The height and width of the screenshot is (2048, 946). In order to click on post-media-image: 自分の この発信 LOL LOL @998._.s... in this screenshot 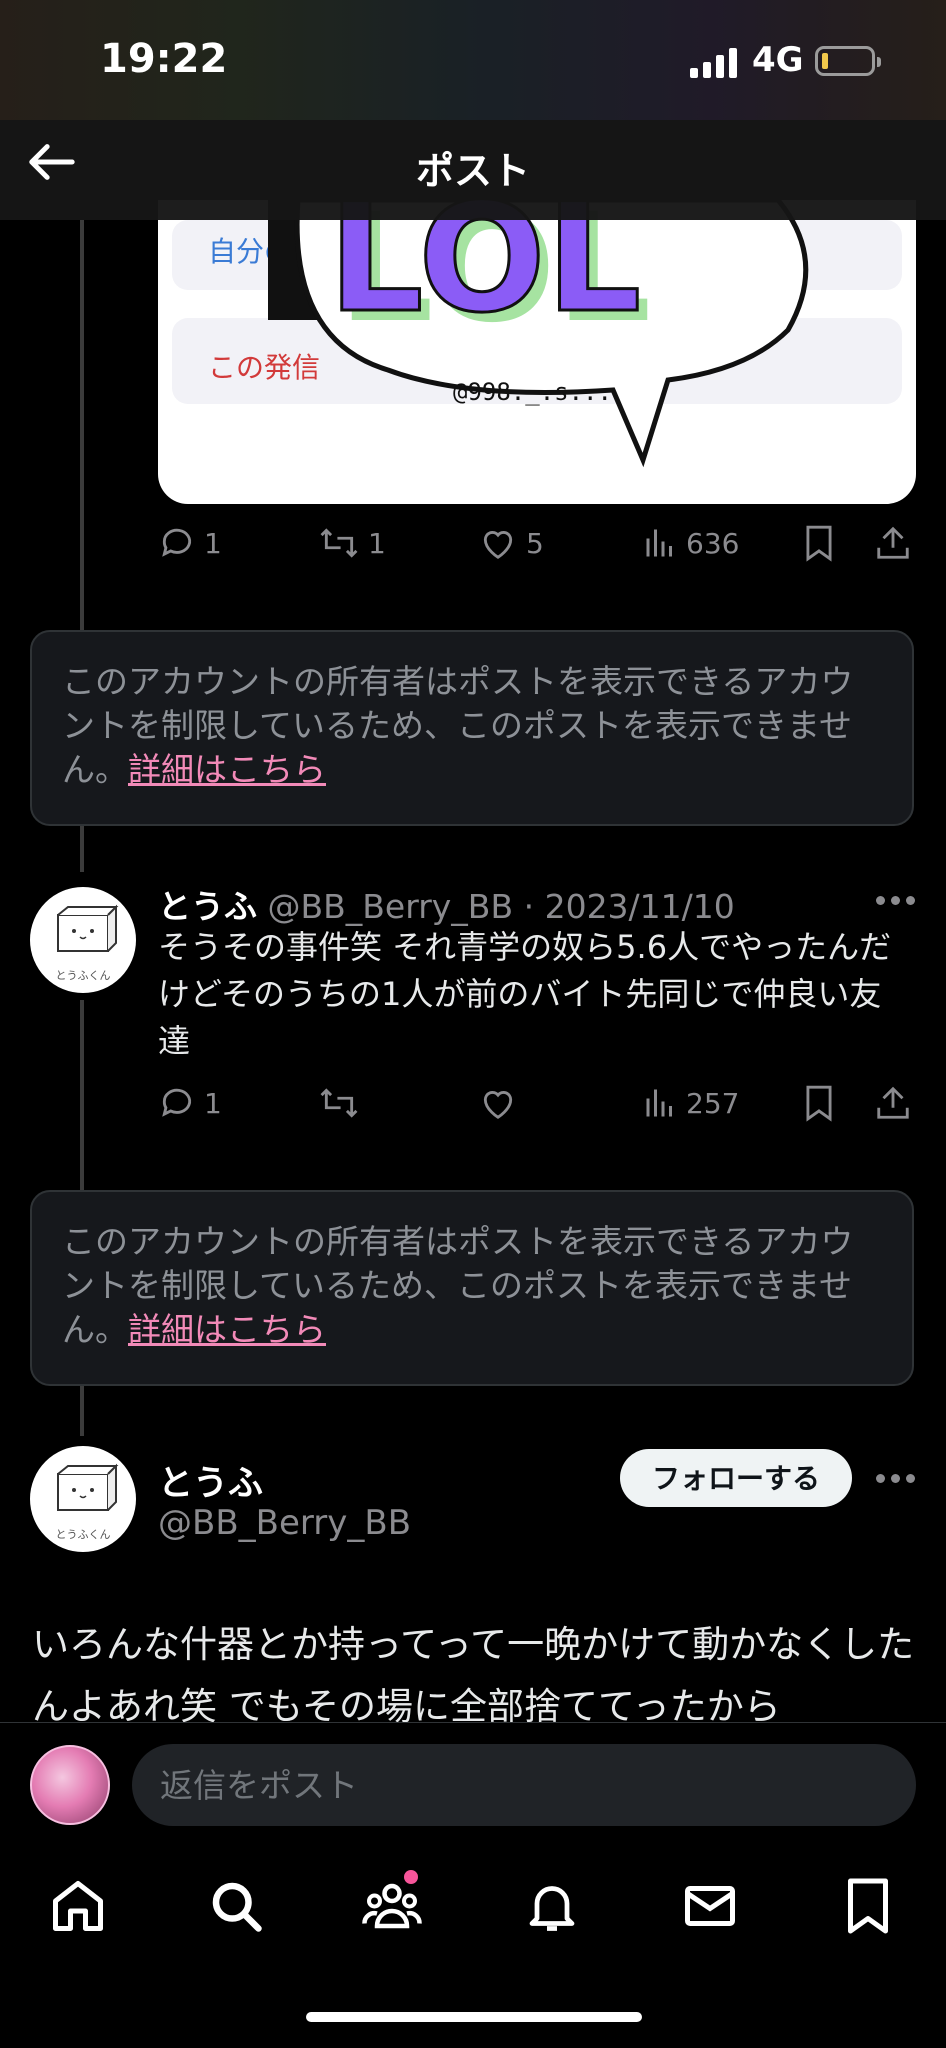, I will do `click(537, 352)`.